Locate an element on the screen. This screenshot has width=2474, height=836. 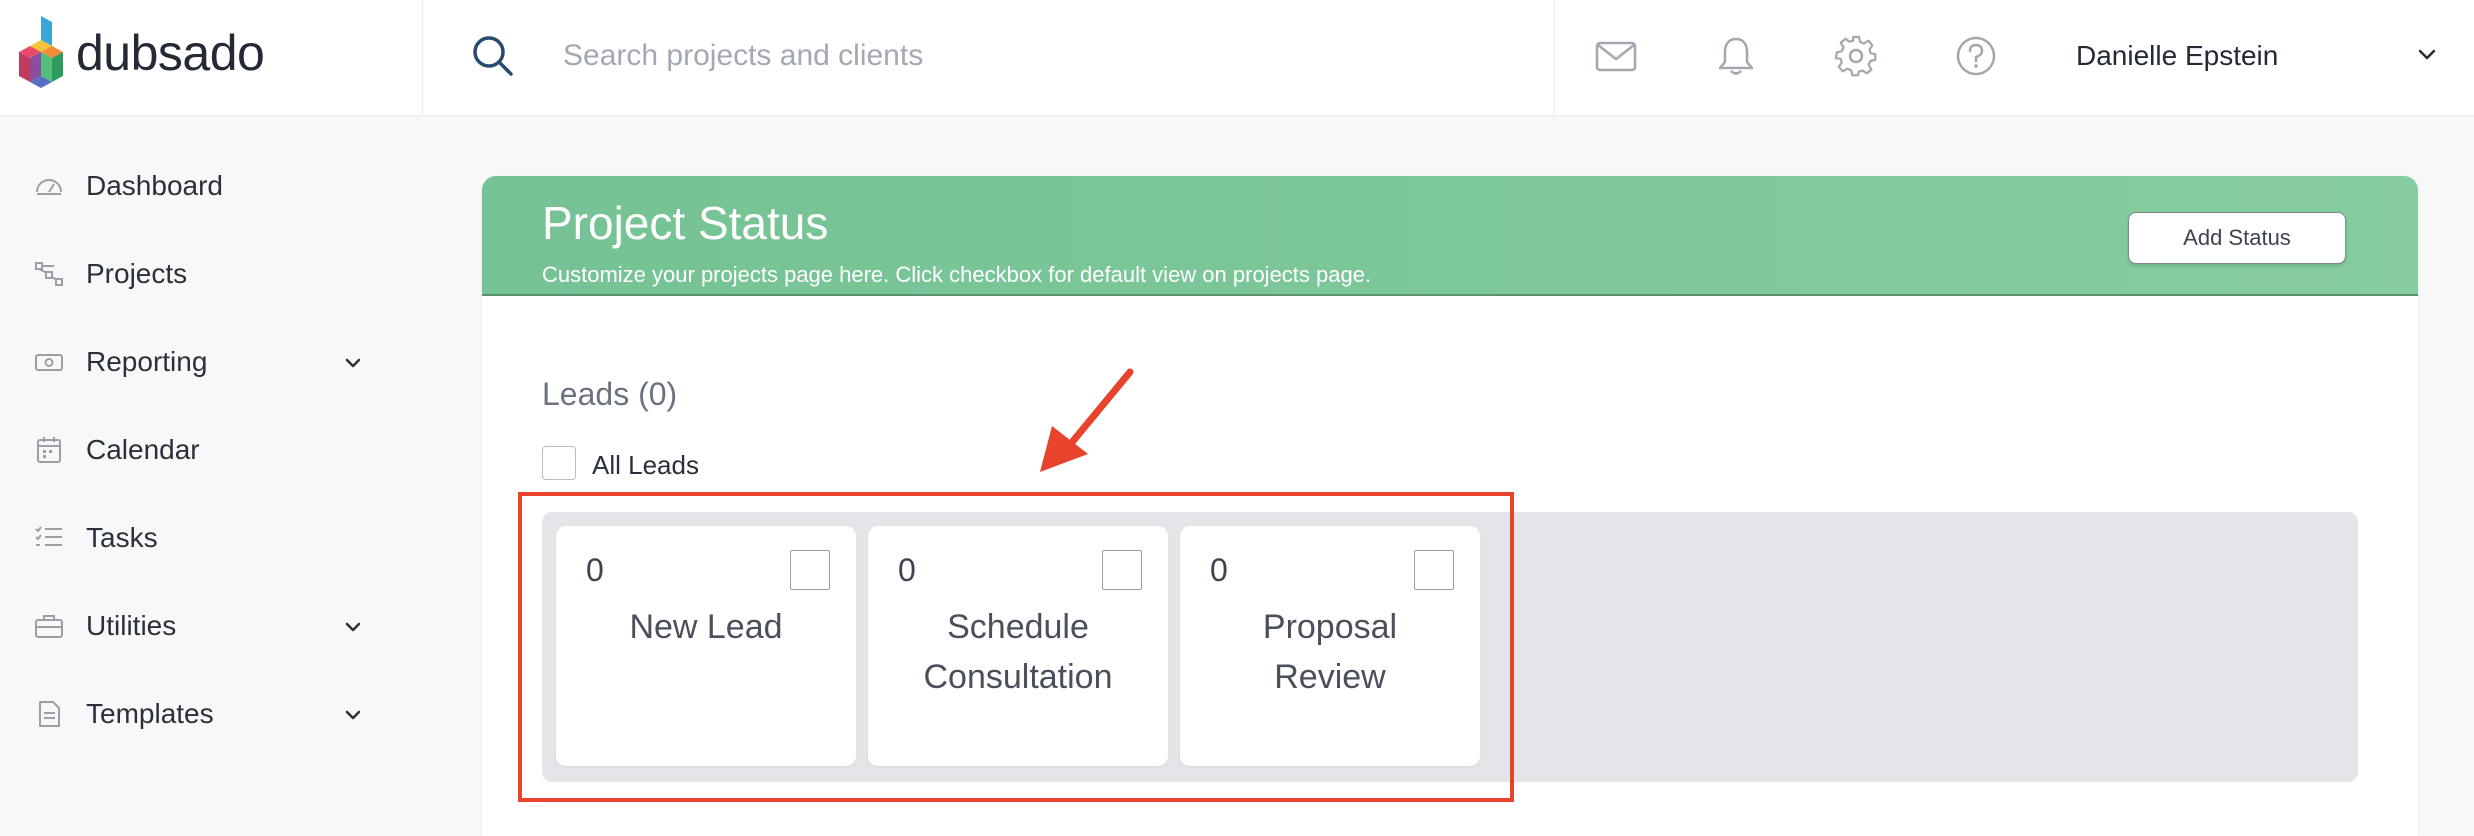
add-status-button: Add Status is located at coordinates (2237, 238).